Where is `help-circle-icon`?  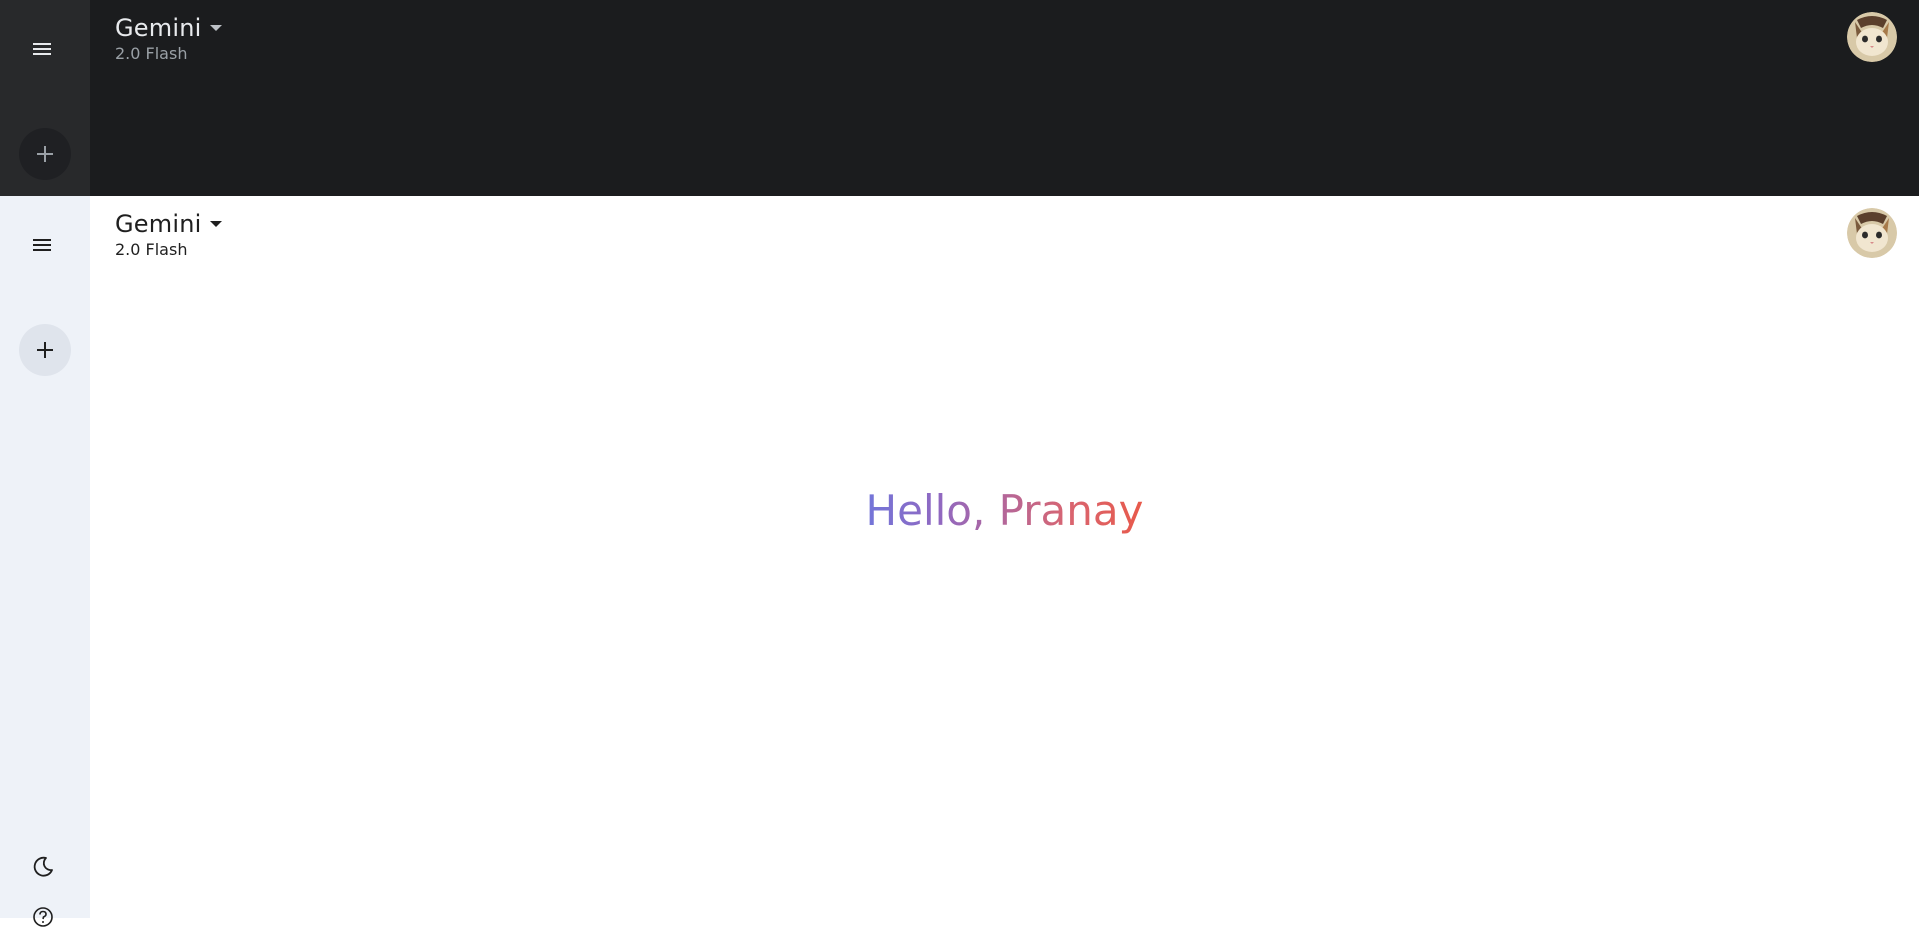 help-circle-icon is located at coordinates (43, 917).